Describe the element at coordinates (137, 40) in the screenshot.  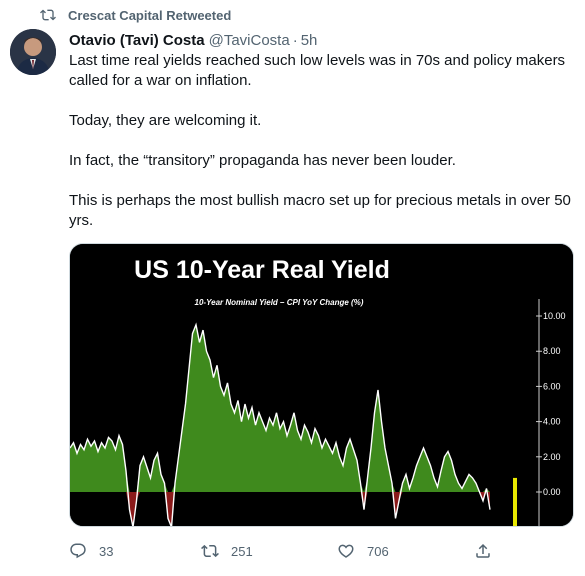
I see `author-display-name: Otavio (Tavi) Costa` at that location.